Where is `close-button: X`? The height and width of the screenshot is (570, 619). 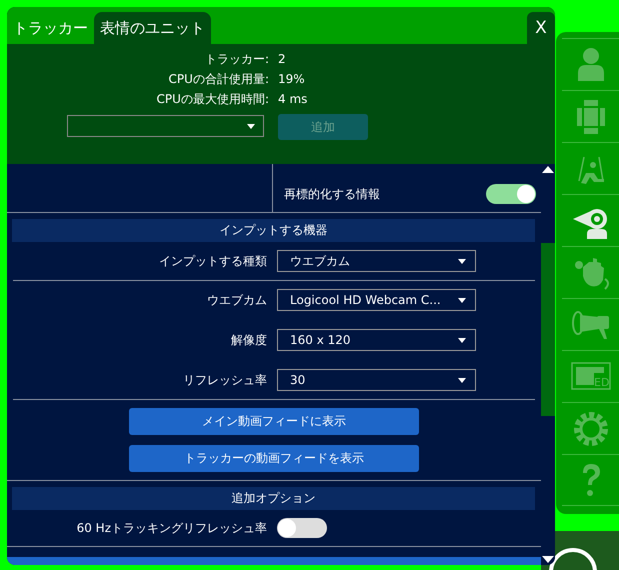 close-button: X is located at coordinates (541, 28).